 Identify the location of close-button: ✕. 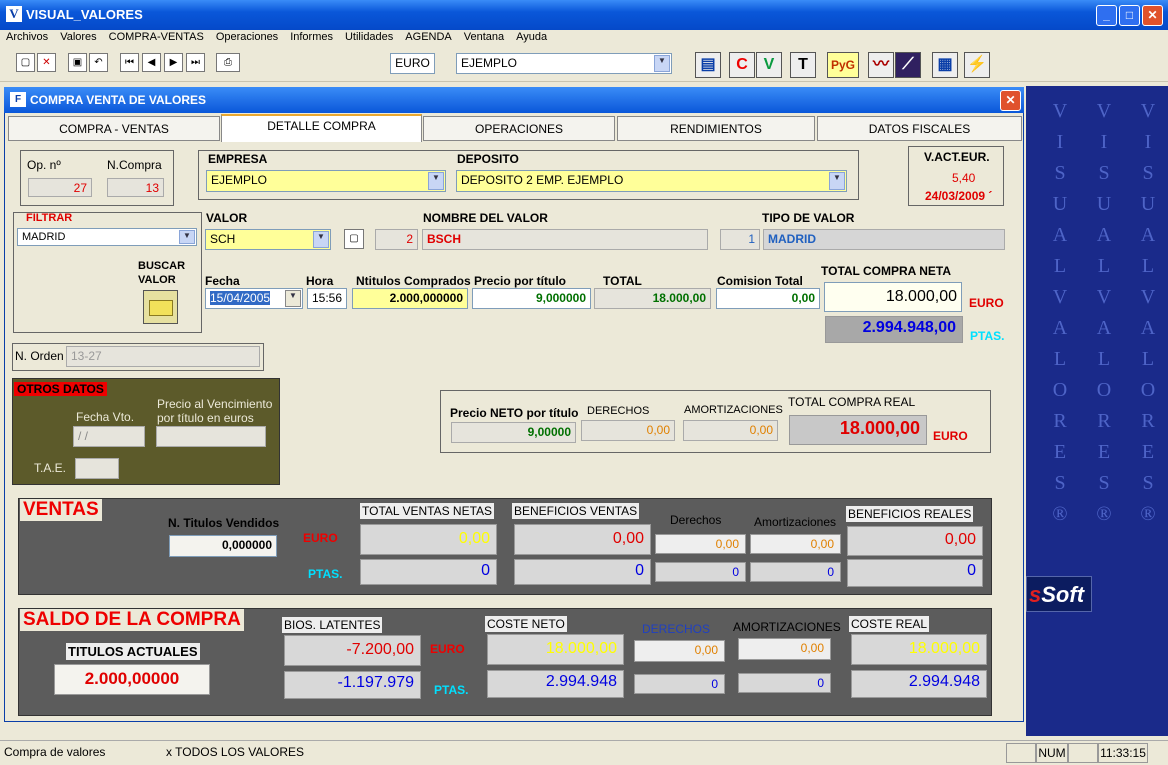
(1152, 15).